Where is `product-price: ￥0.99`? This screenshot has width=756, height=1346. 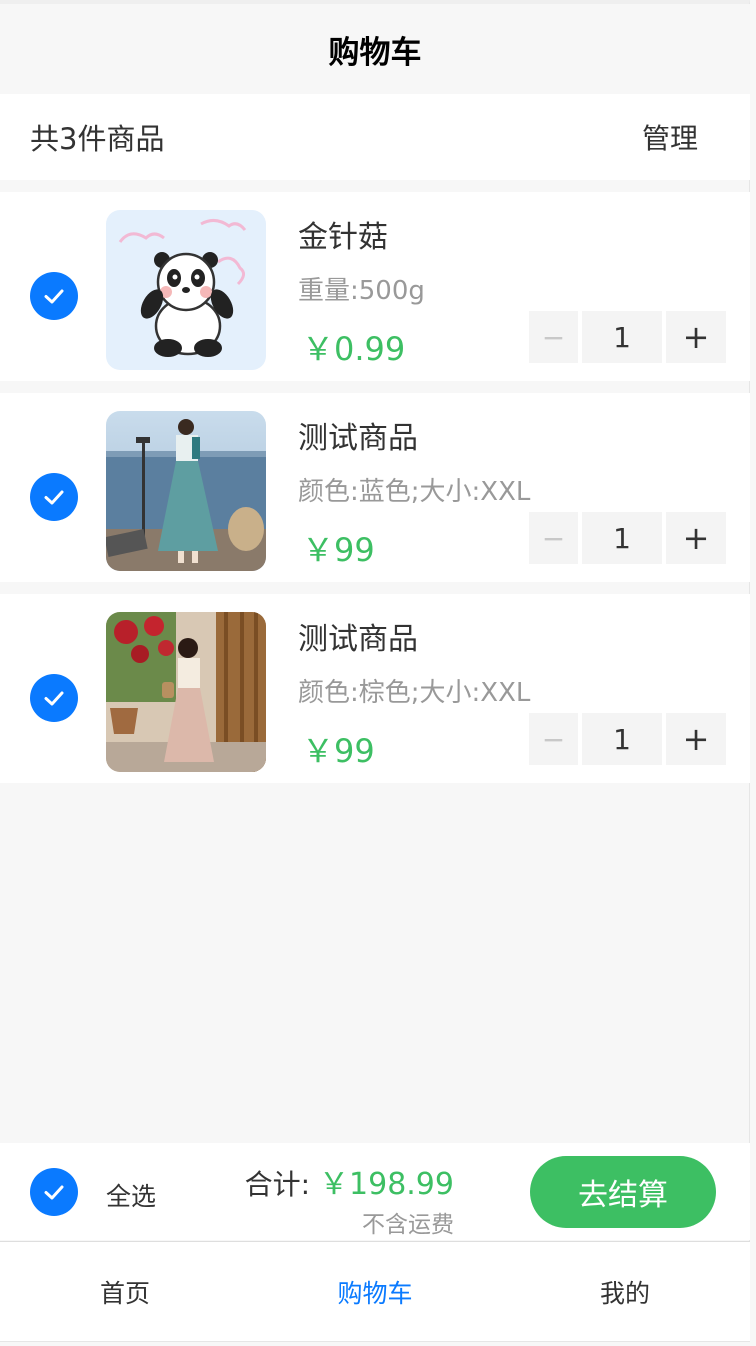 product-price: ￥0.99 is located at coordinates (354, 349).